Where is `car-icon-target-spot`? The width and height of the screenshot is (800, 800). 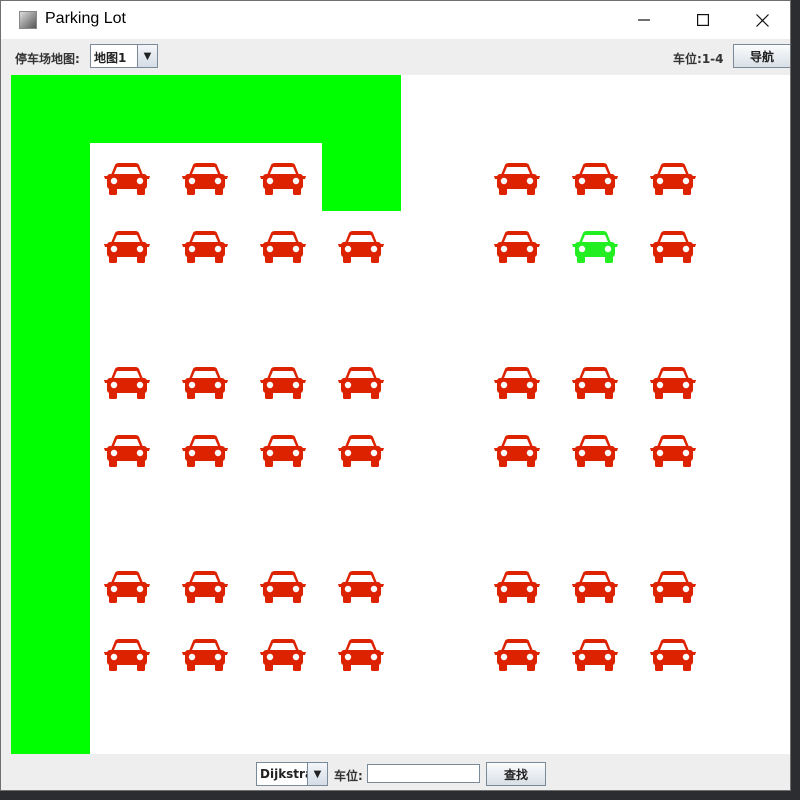
car-icon-target-spot is located at coordinates (595, 247).